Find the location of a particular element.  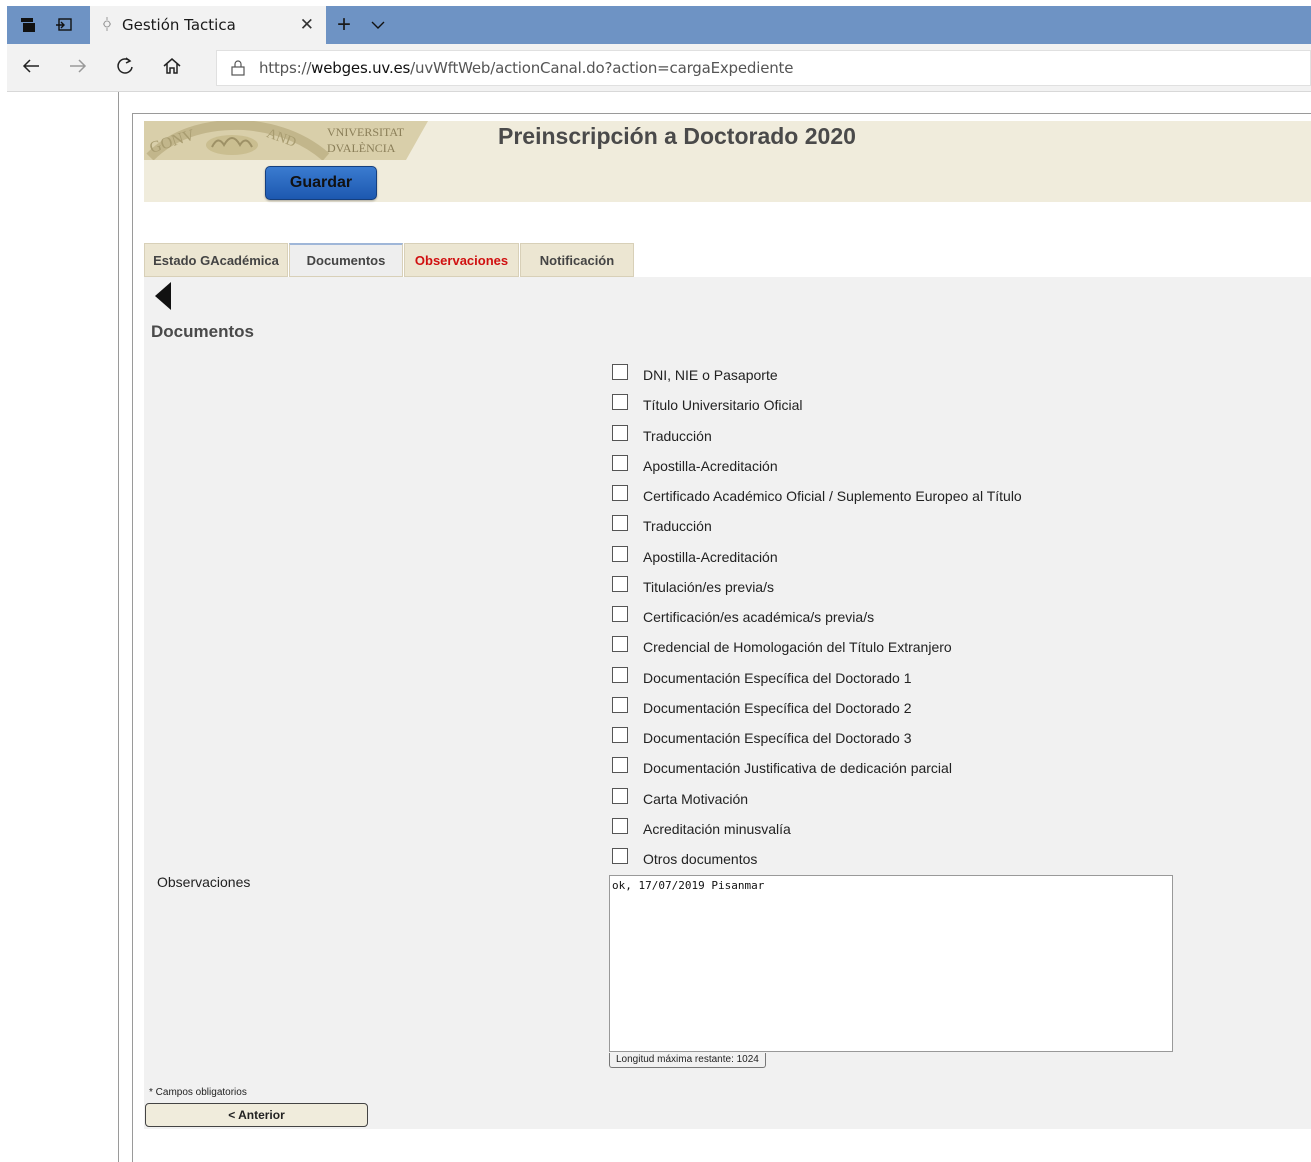

document-row: Documentación Específica del Doctorado 1 is located at coordinates (761, 675).